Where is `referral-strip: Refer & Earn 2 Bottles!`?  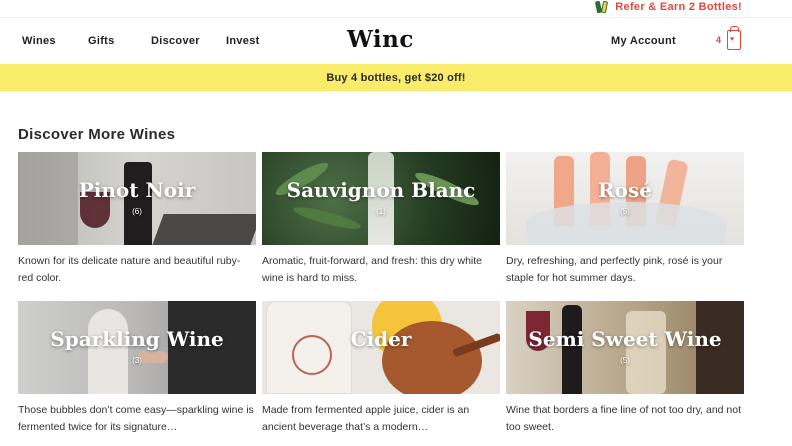 referral-strip: Refer & Earn 2 Bottles! is located at coordinates (396, 9).